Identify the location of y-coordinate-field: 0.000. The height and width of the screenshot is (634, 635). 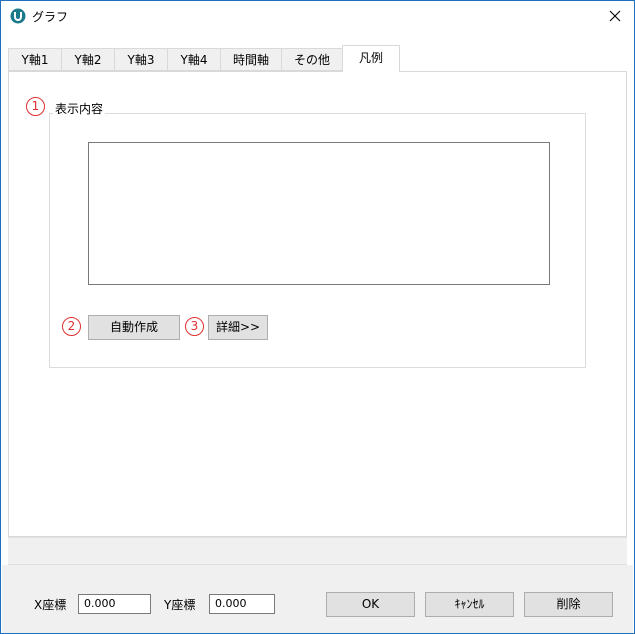
(242, 604).